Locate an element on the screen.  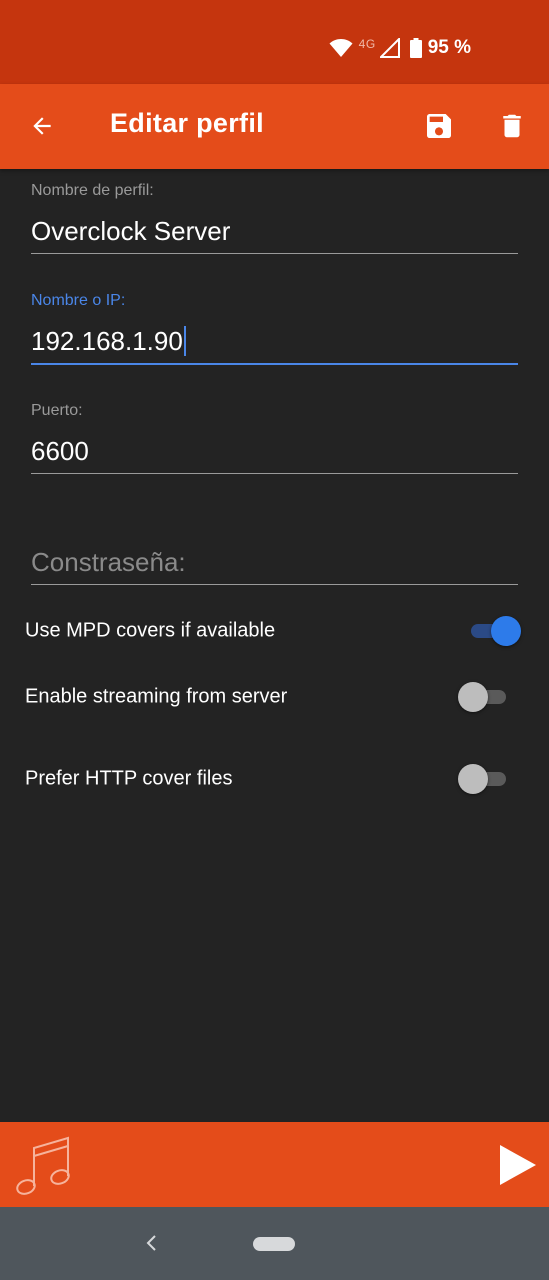
page-title: Editar perfil is located at coordinates (187, 123).